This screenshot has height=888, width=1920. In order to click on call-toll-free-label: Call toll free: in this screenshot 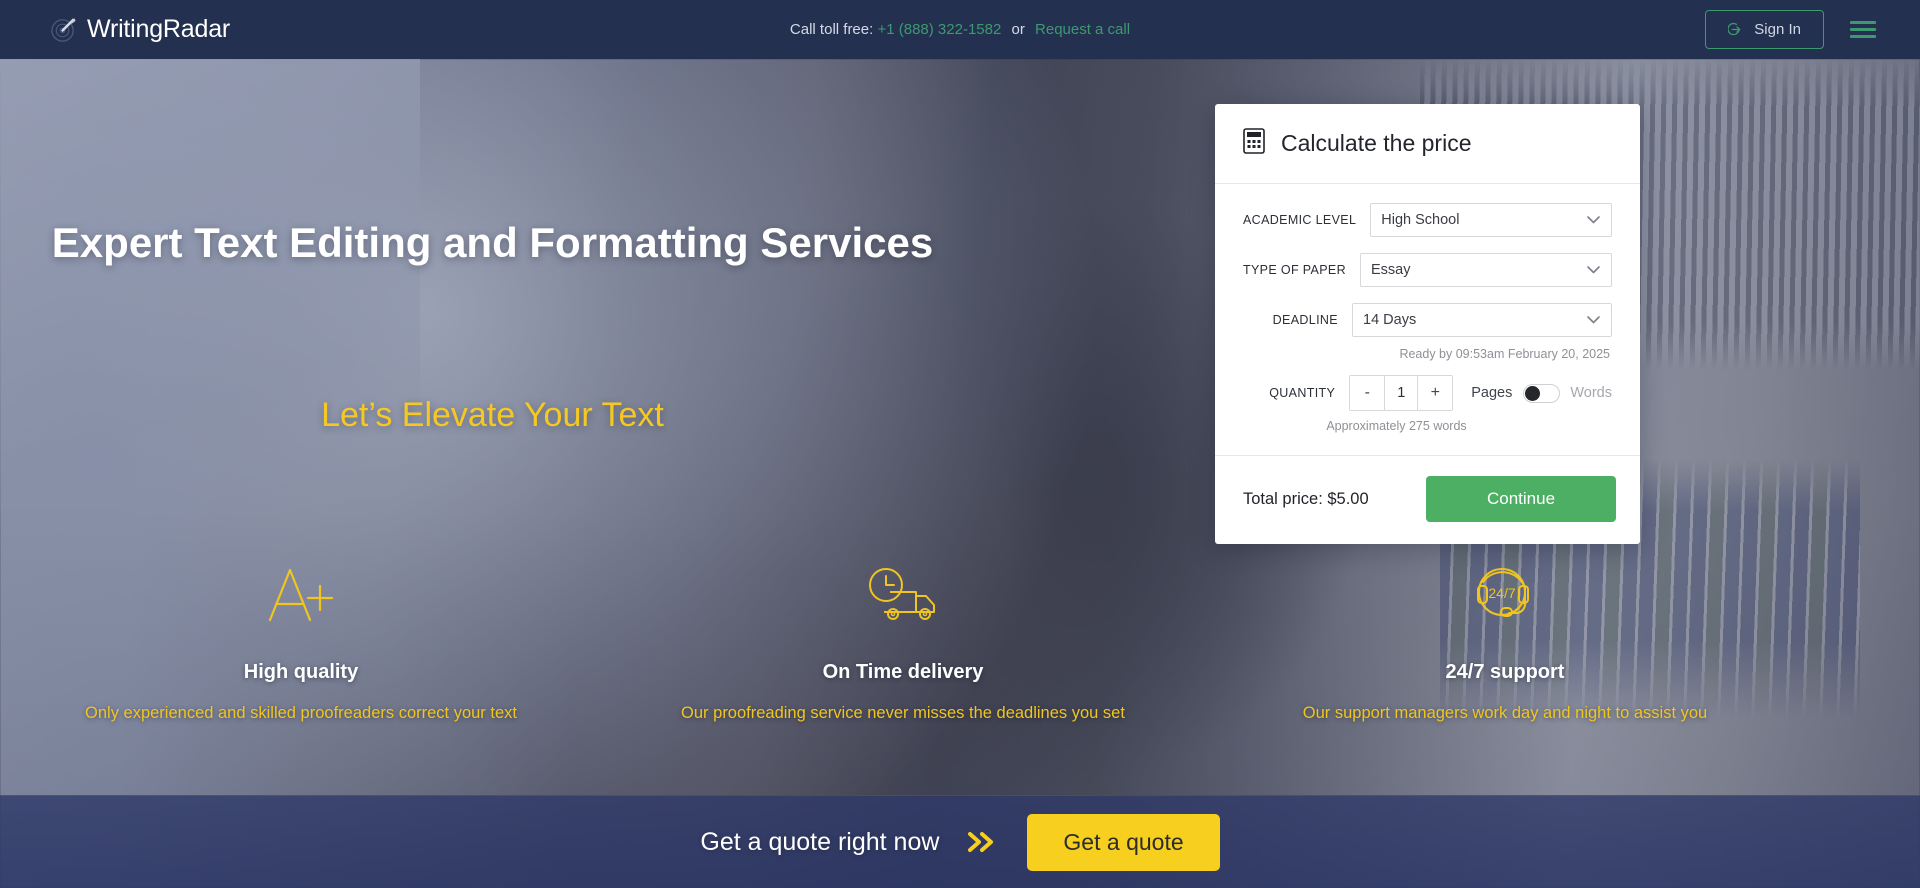, I will do `click(831, 29)`.